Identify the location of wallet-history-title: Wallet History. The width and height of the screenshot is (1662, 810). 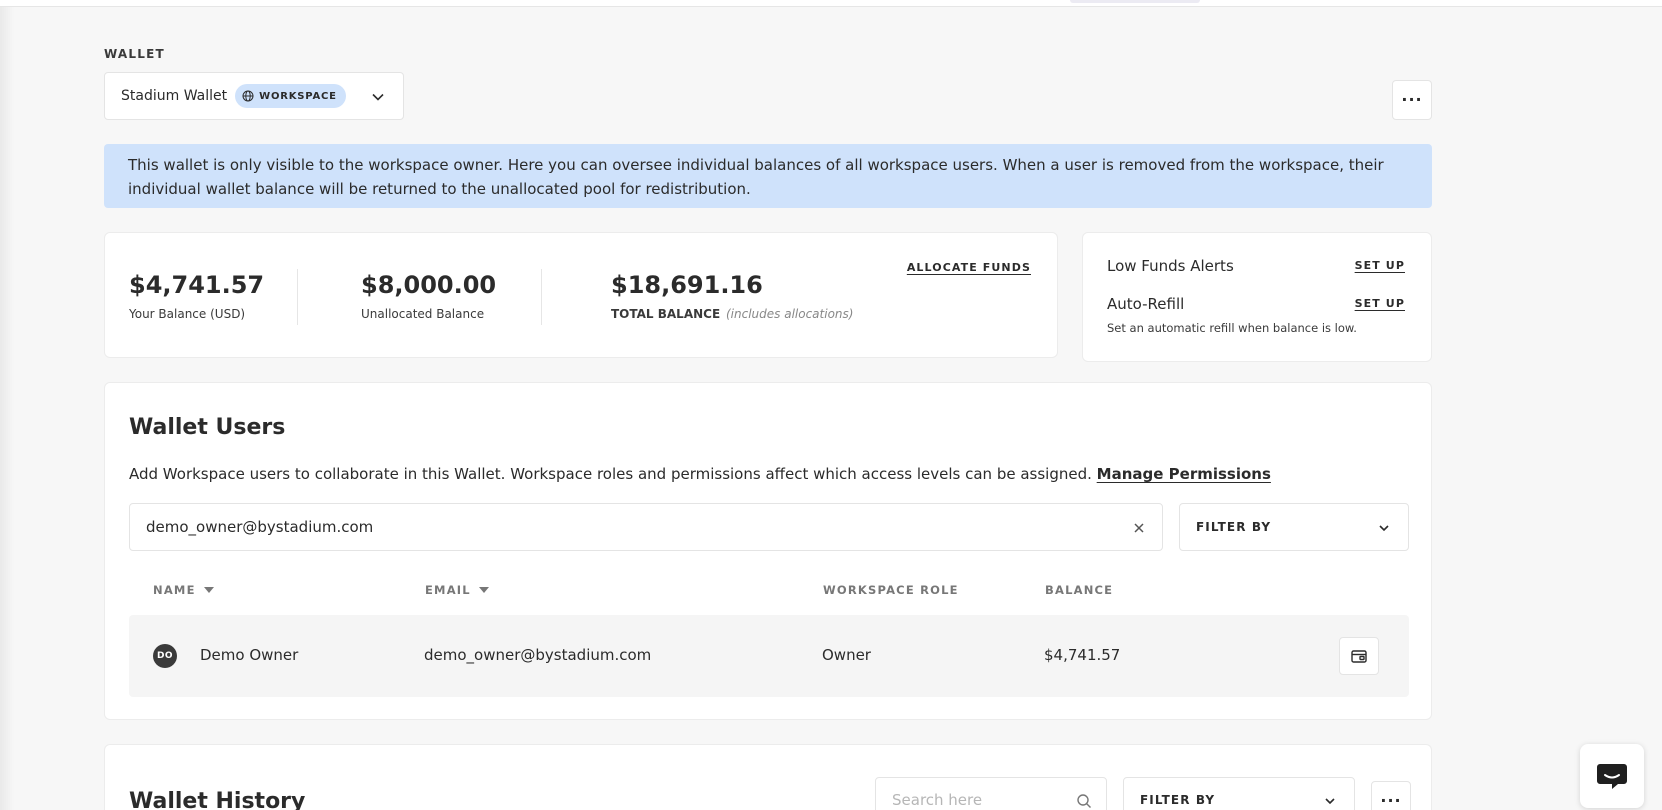
(217, 799).